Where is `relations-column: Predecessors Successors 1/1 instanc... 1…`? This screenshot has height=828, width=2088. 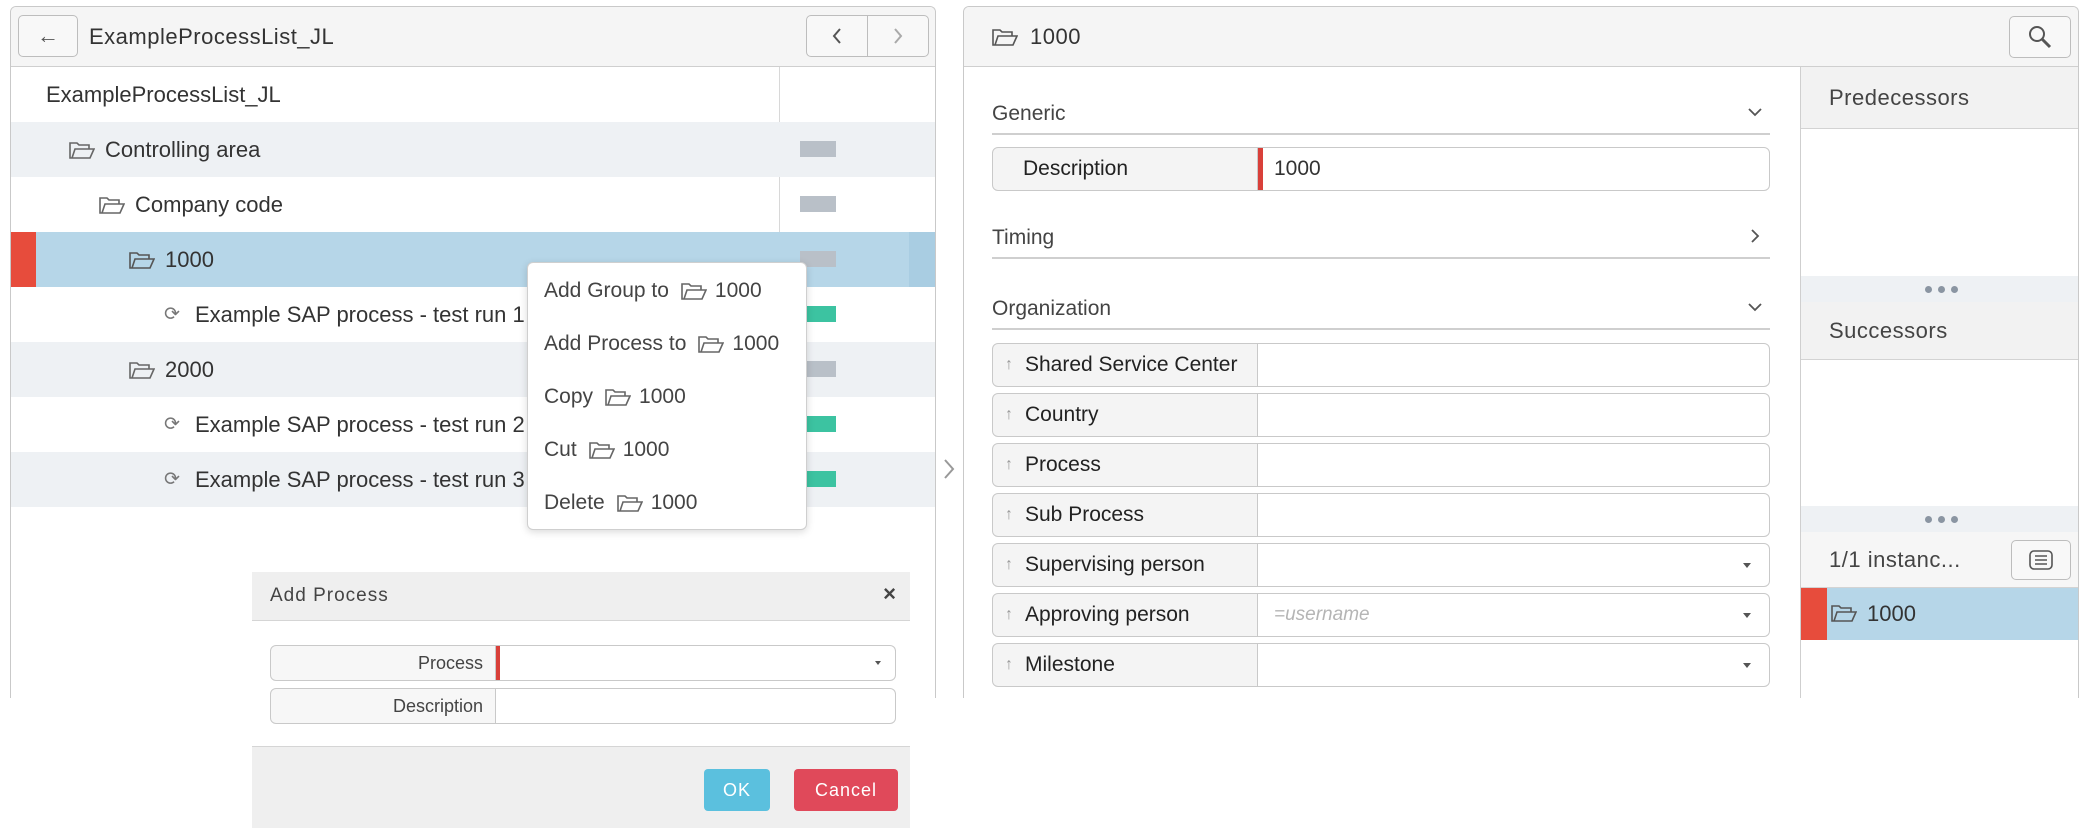
relations-column: Predecessors Successors 1/1 instanc... 1… is located at coordinates (1939, 382).